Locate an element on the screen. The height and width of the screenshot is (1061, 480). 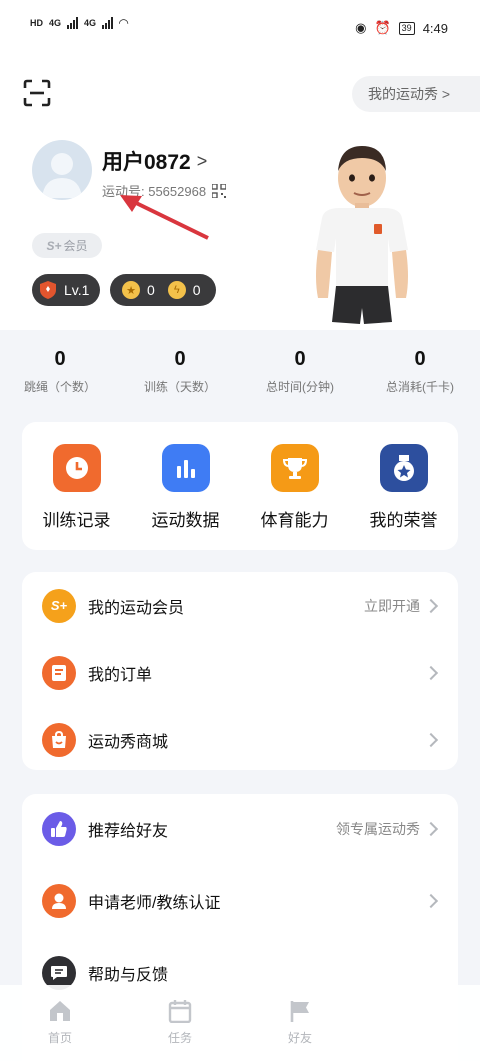
menu-item-my-orders: 我的订单 is located at coordinates (240, 672).